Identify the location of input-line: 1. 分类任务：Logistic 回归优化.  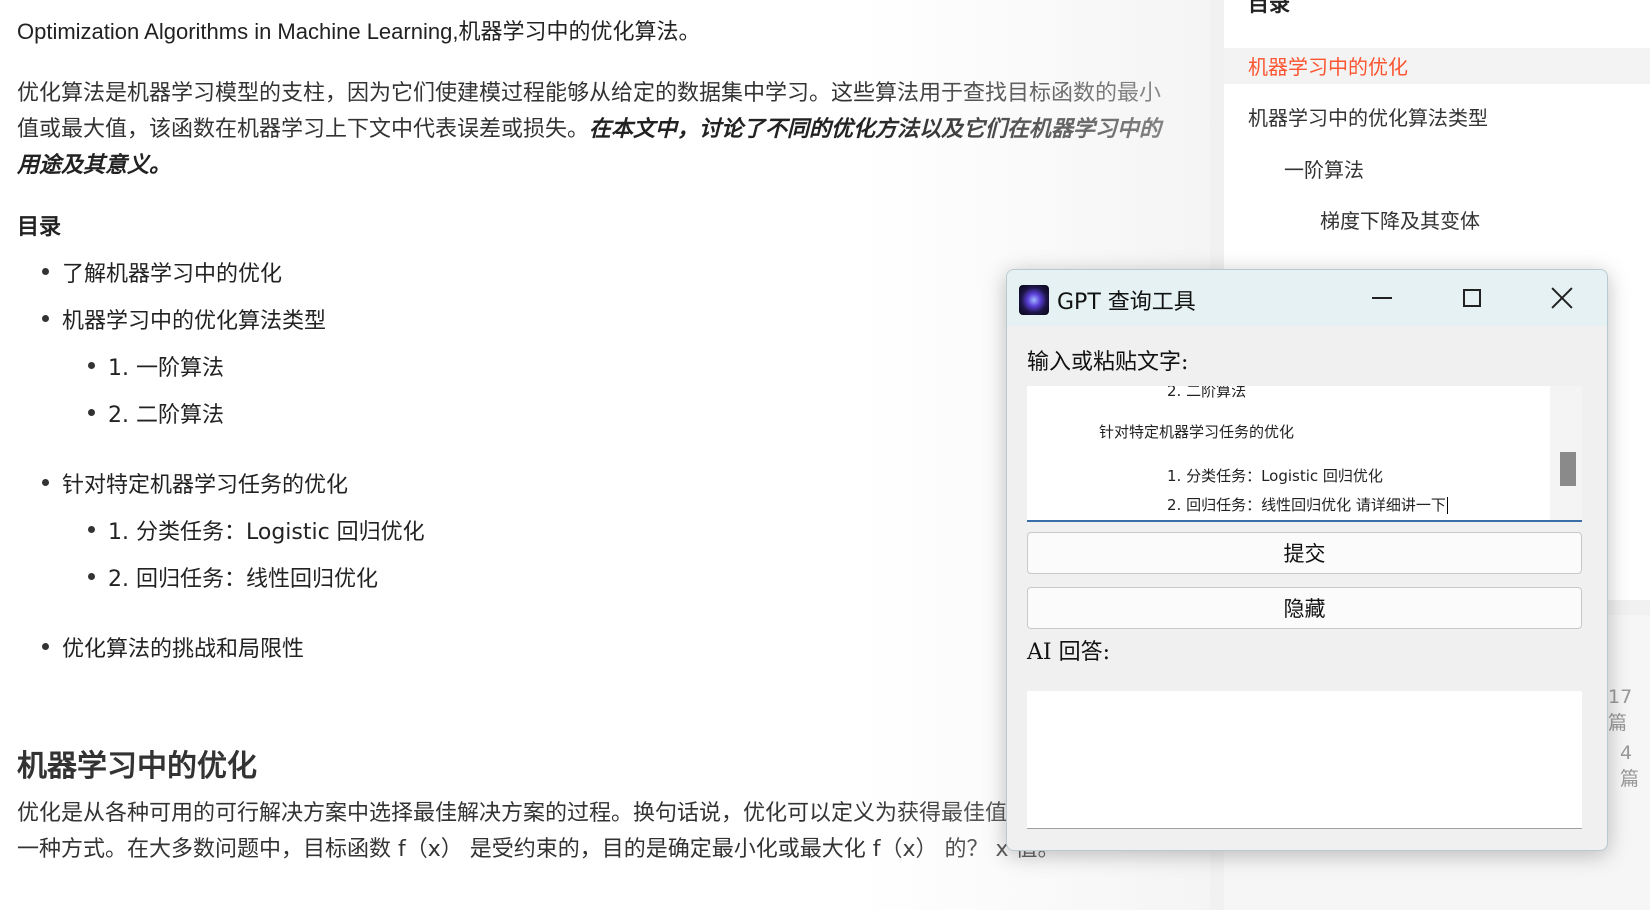
(1275, 476).